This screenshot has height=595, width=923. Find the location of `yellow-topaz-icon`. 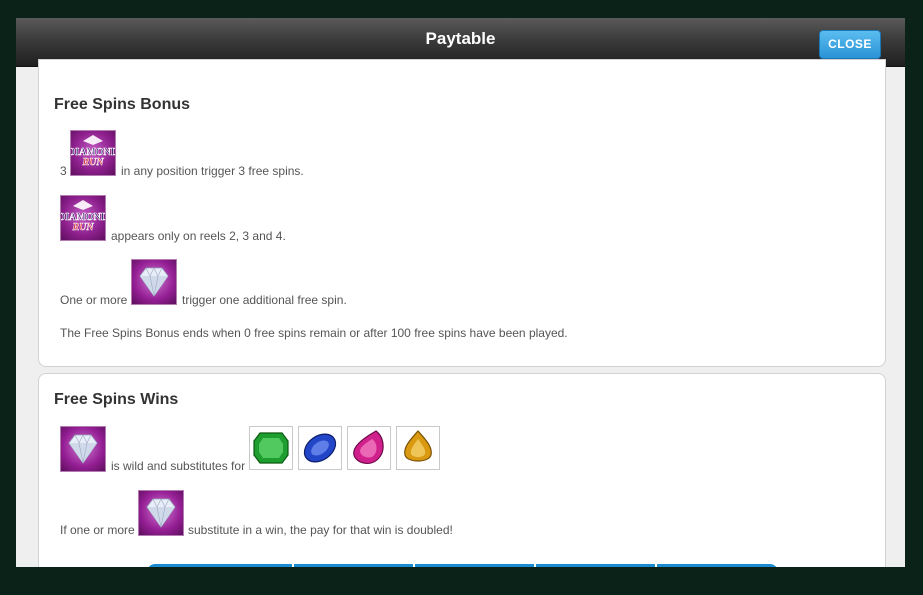

yellow-topaz-icon is located at coordinates (418, 448).